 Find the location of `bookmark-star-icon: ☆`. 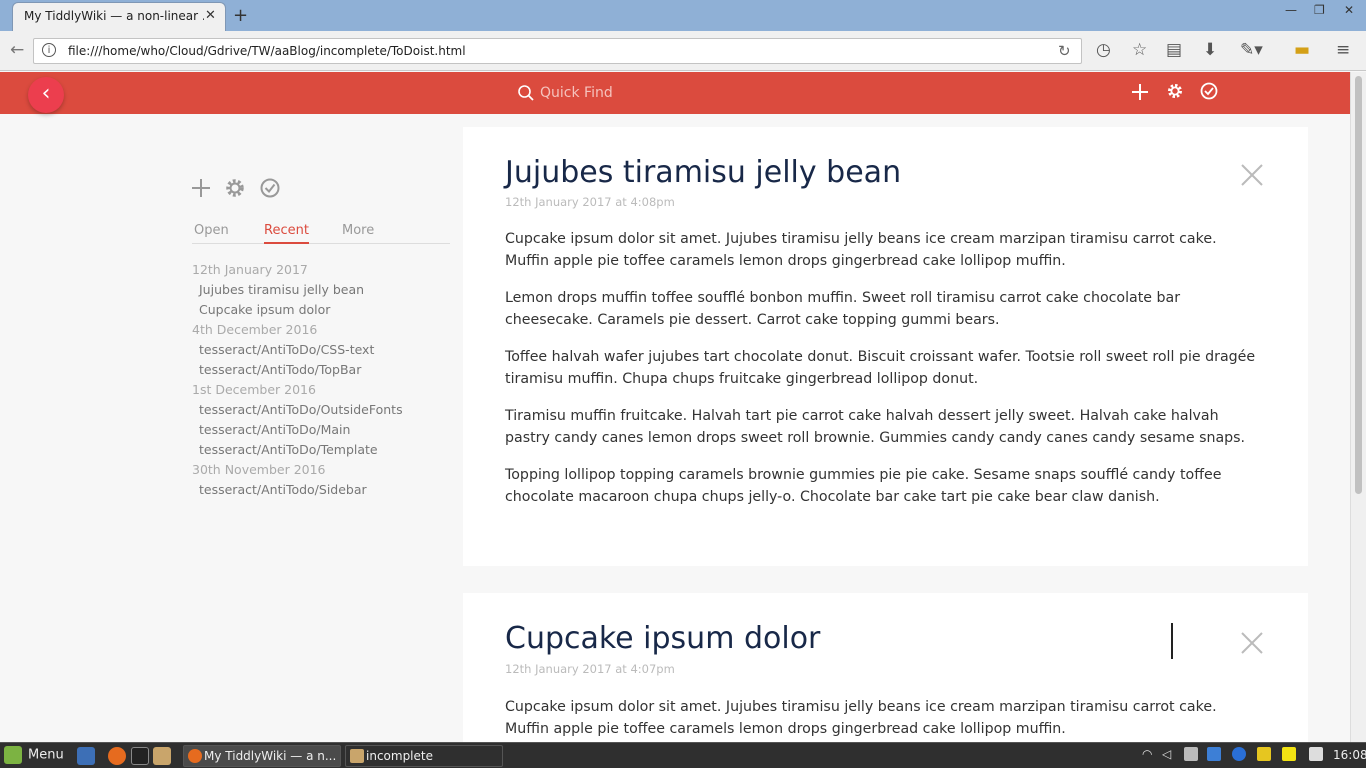

bookmark-star-icon: ☆ is located at coordinates (1139, 50).